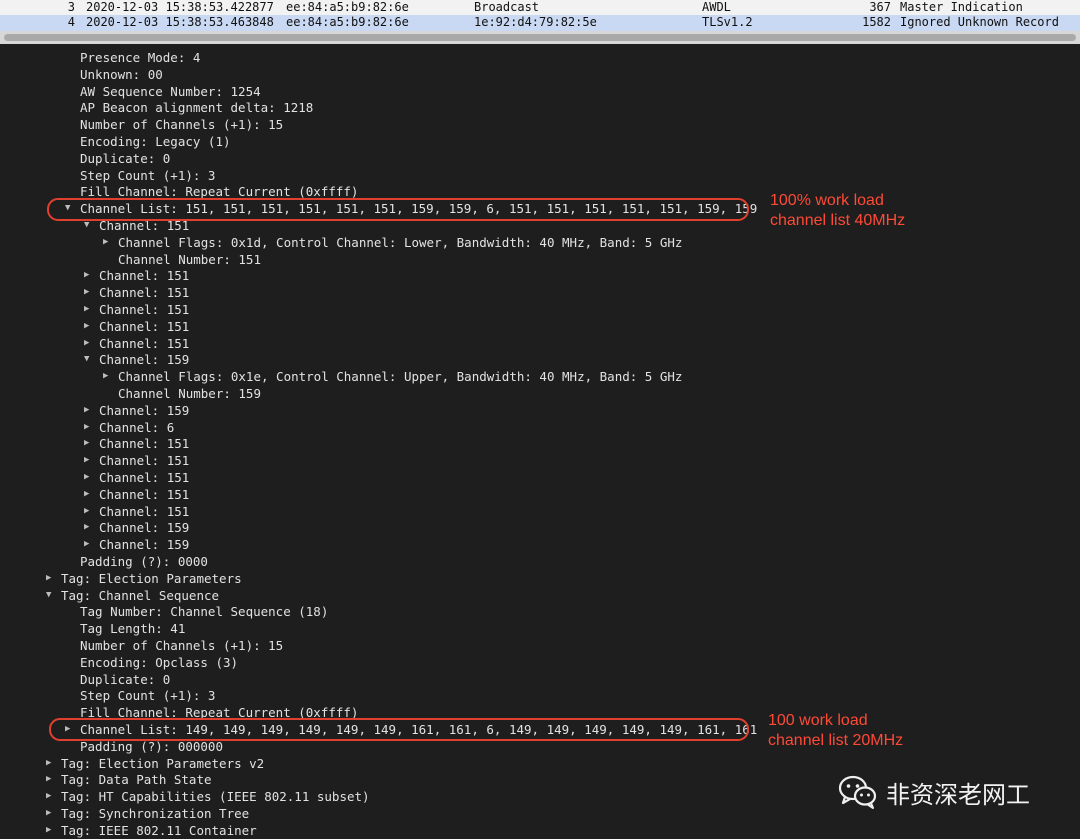  Describe the element at coordinates (727, 22) in the screenshot. I see `packet-protocol: TLSv1.2` at that location.